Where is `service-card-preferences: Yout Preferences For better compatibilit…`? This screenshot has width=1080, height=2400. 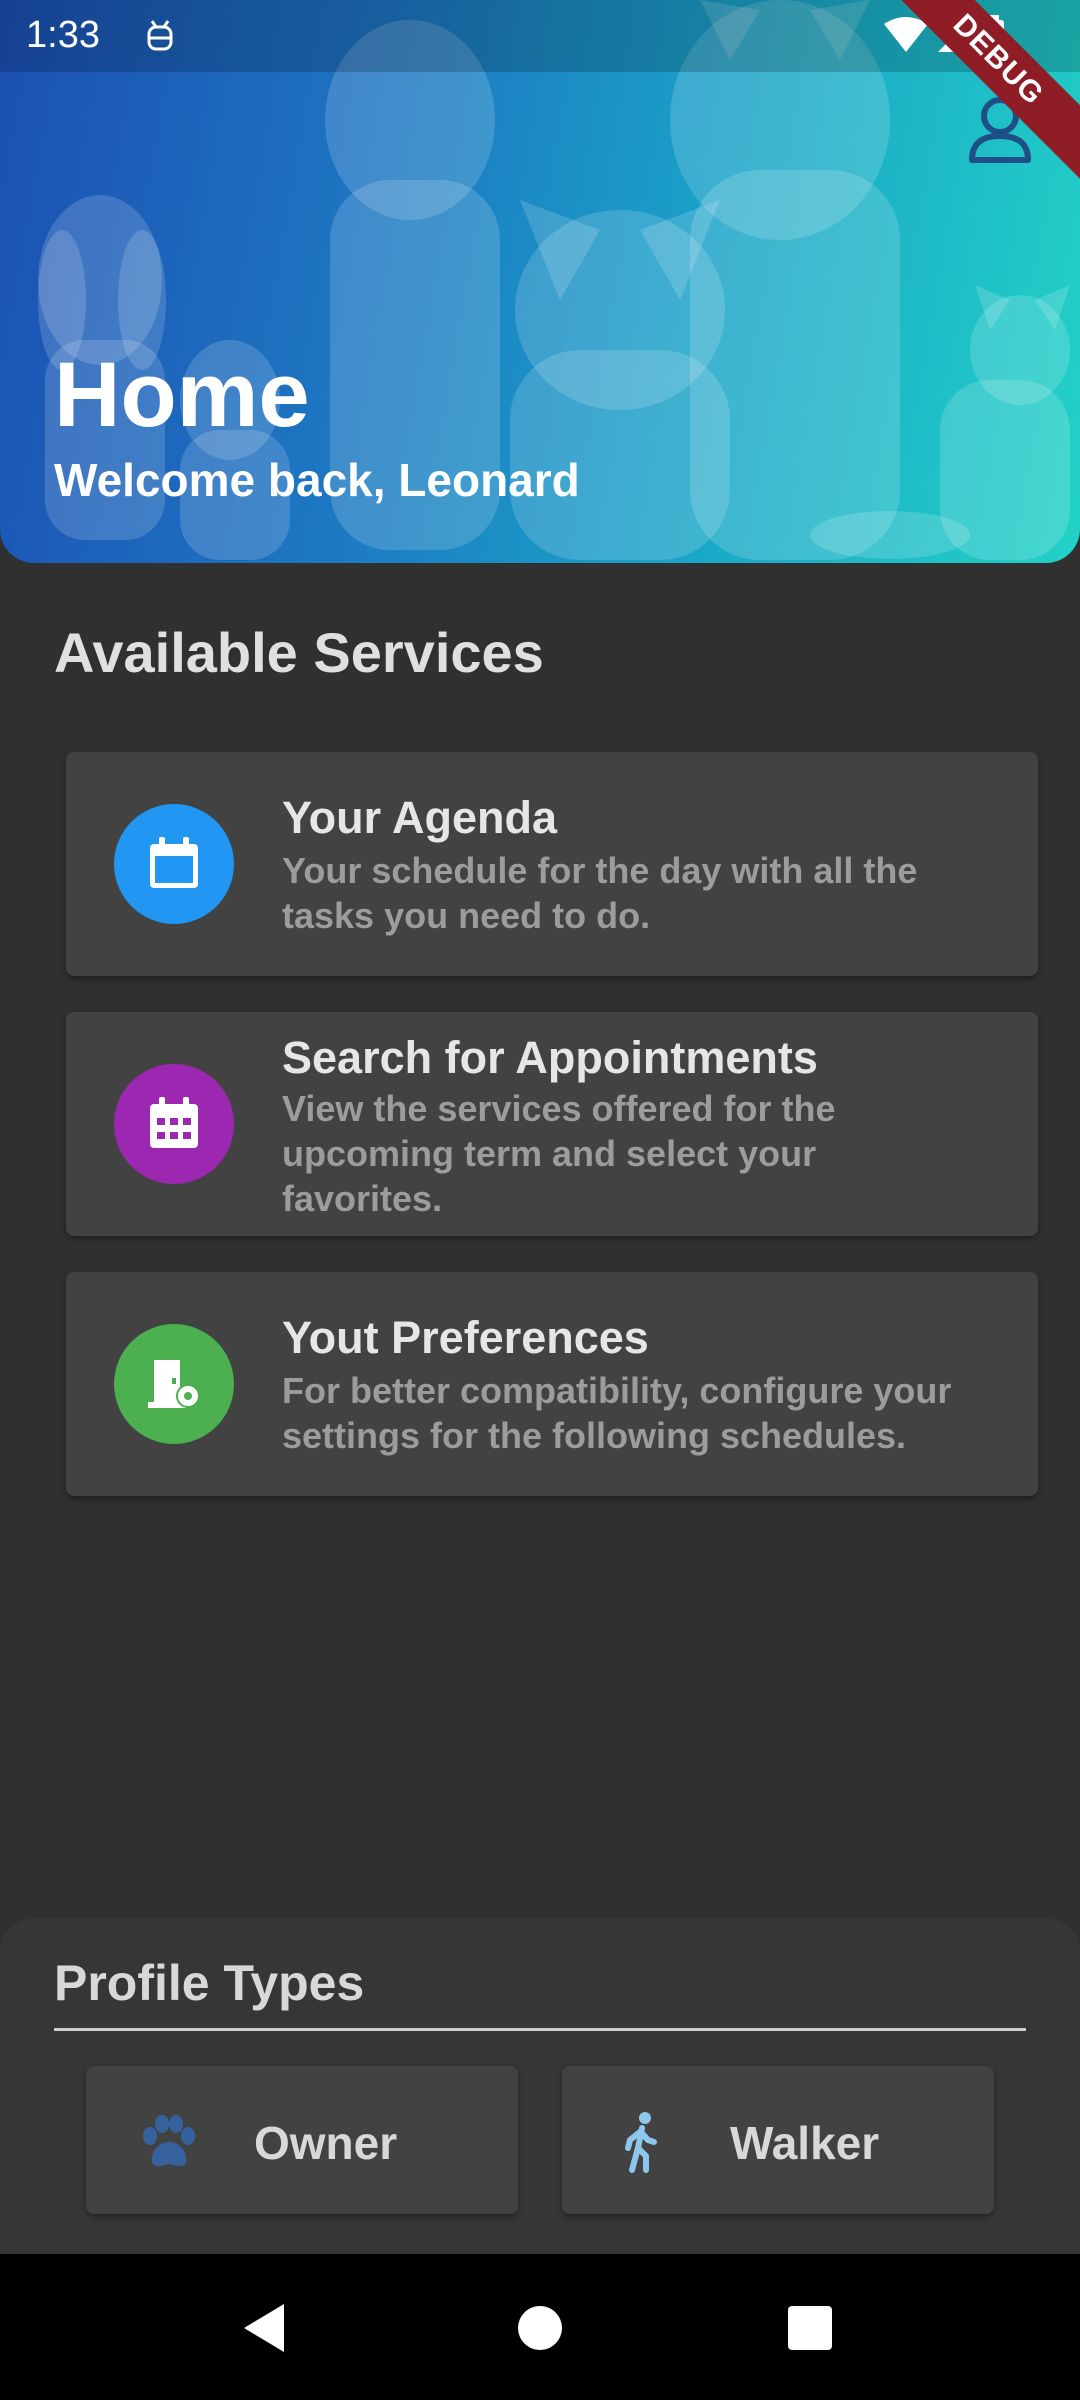
service-card-preferences: Yout Preferences For better compatibilit… is located at coordinates (552, 1384).